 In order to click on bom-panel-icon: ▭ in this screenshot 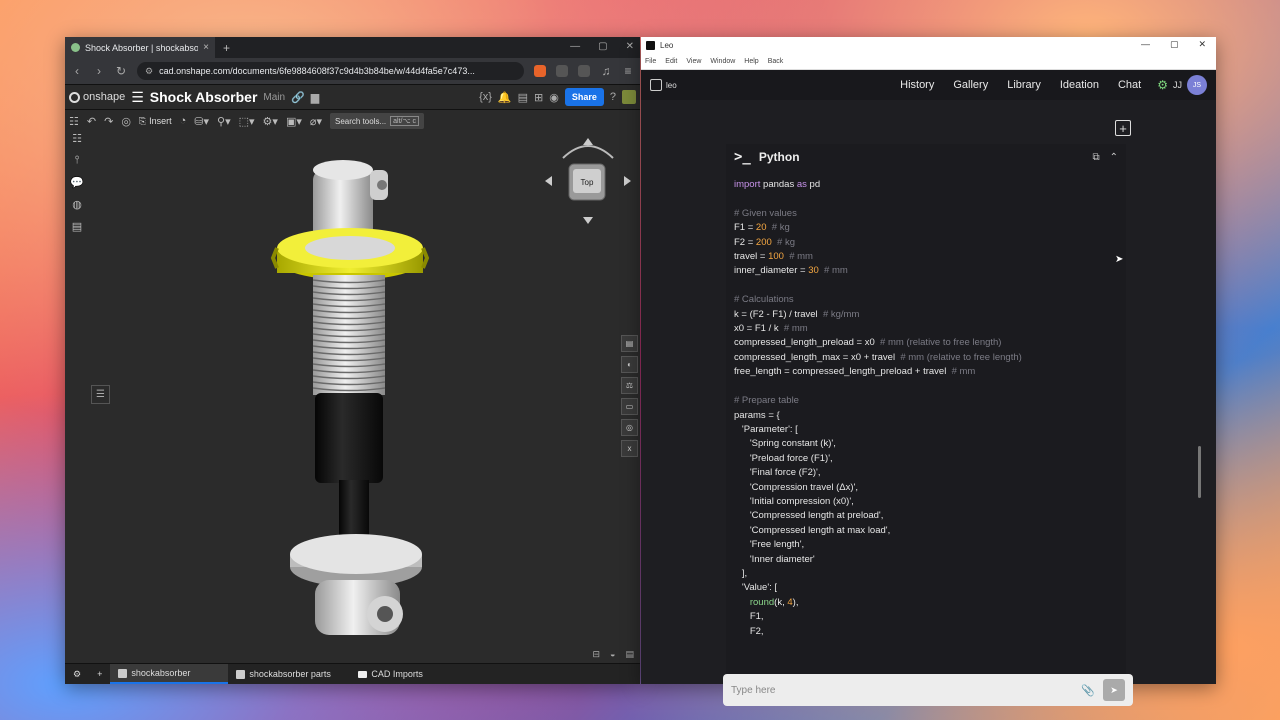, I will do `click(629, 406)`.